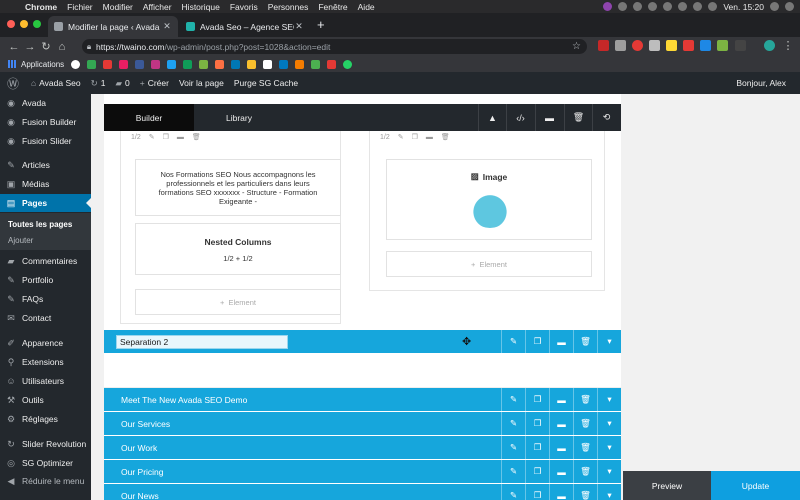 The width and height of the screenshot is (800, 500). I want to click on admin-bar-comments: ▰ 0, so click(122, 83).